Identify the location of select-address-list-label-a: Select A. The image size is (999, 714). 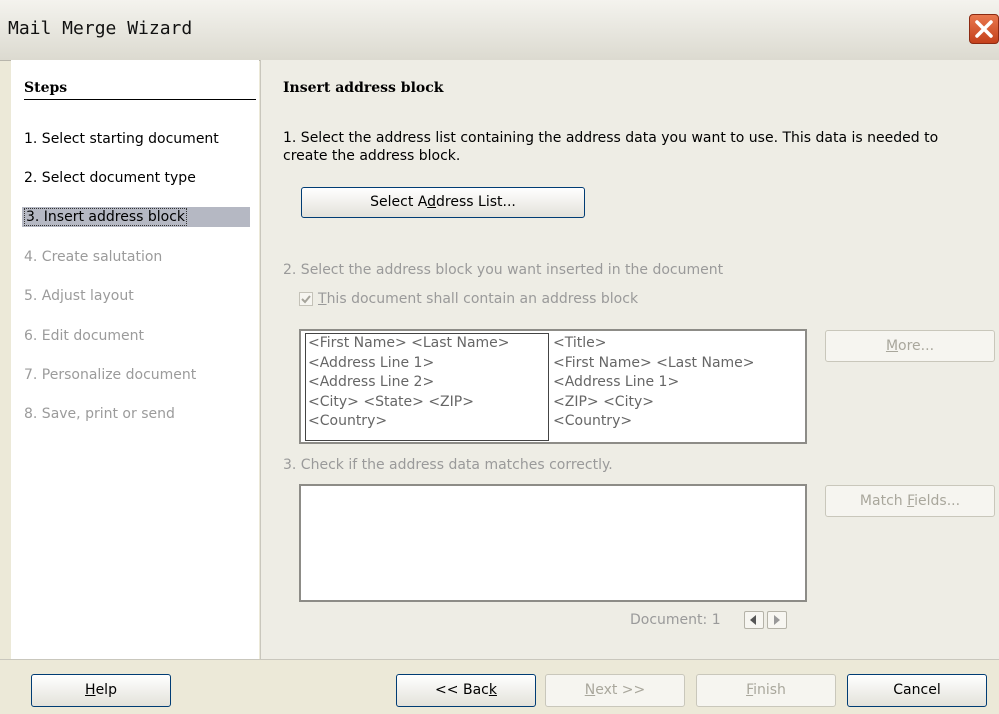
(399, 202).